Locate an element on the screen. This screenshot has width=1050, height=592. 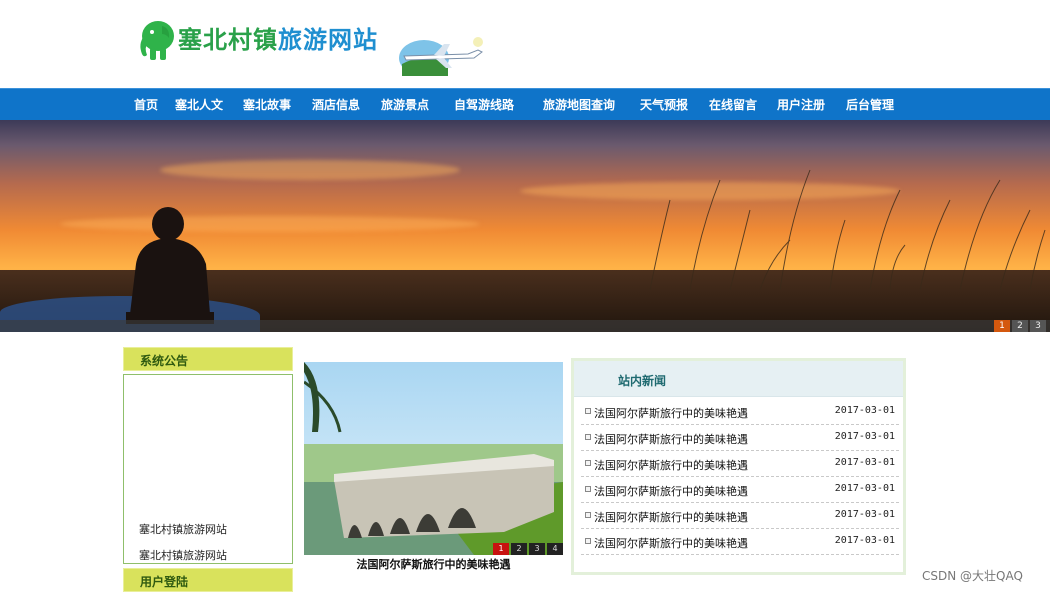
nav-item-stories: 塞北故事 is located at coordinates (267, 105).